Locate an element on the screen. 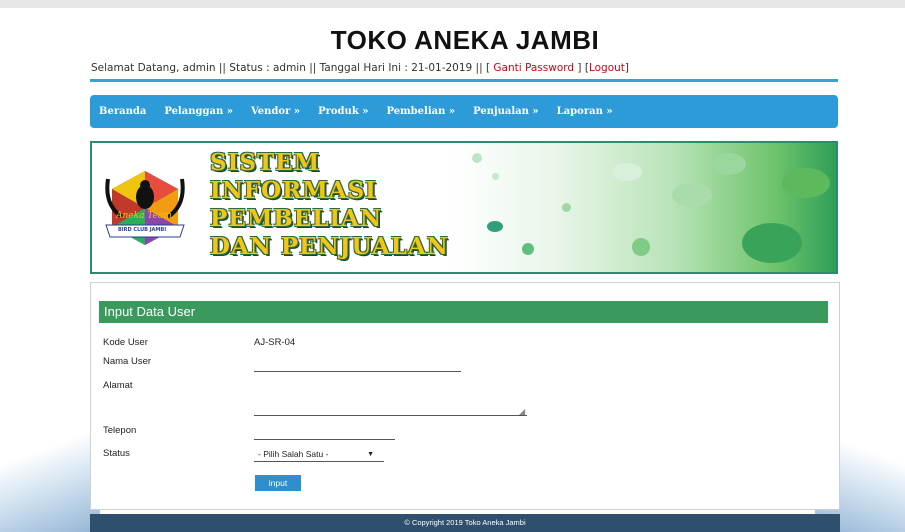  banner-line: SISTEM is located at coordinates (265, 162).